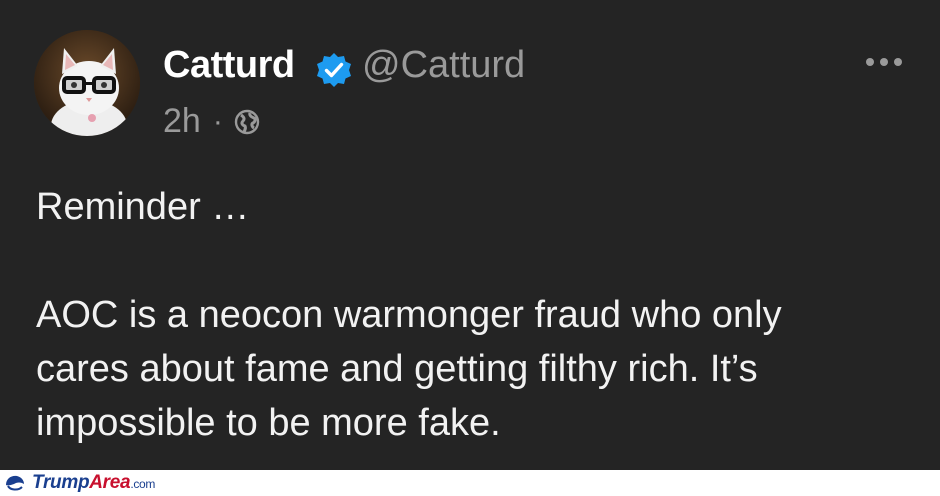 This screenshot has height=496, width=940. I want to click on post-time: 2h, so click(182, 121).